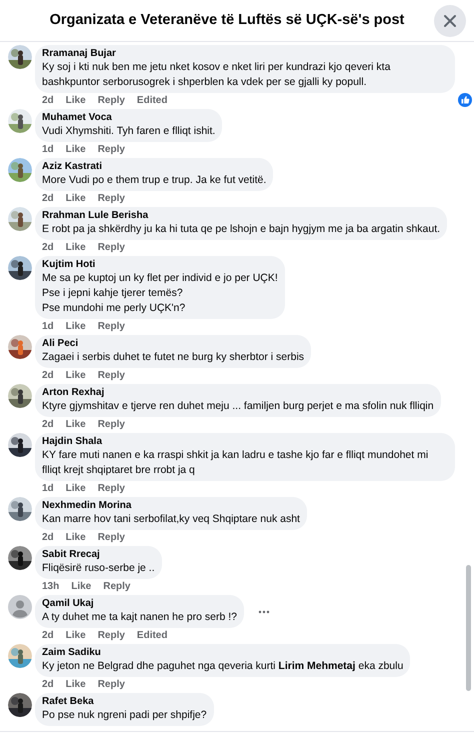 The image size is (474, 739). What do you see at coordinates (241, 229) in the screenshot?
I see `comment-text: E robt pa ja shkërdhy ju ka hi tuta qe pe lshojn e bajn hygjym me ja ba argatin shkaut.` at bounding box center [241, 229].